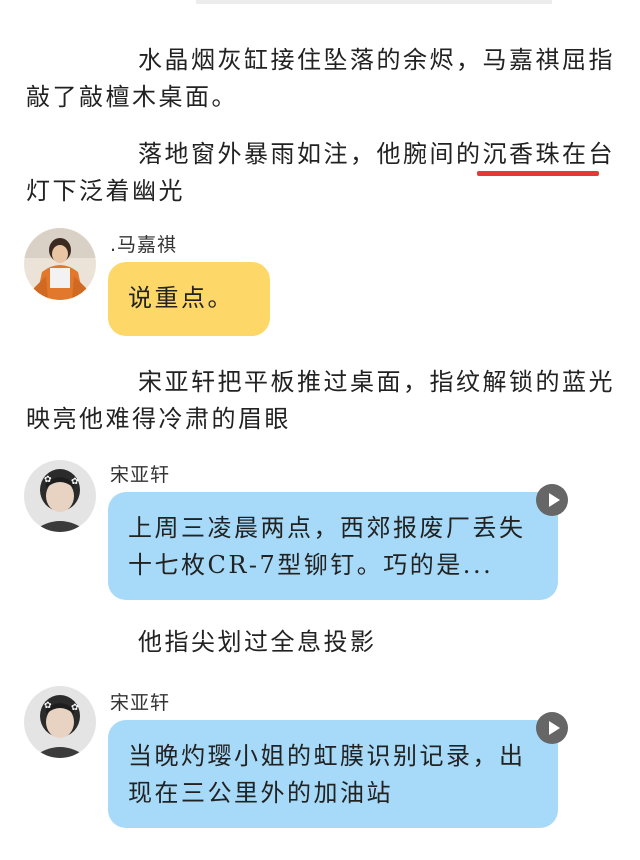 The width and height of the screenshot is (640, 860). What do you see at coordinates (320, 172) in the screenshot?
I see `narration-paragraph: 落地窗外暴雨如注，他腕间的沉香珠在台灯下泛着幽光` at bounding box center [320, 172].